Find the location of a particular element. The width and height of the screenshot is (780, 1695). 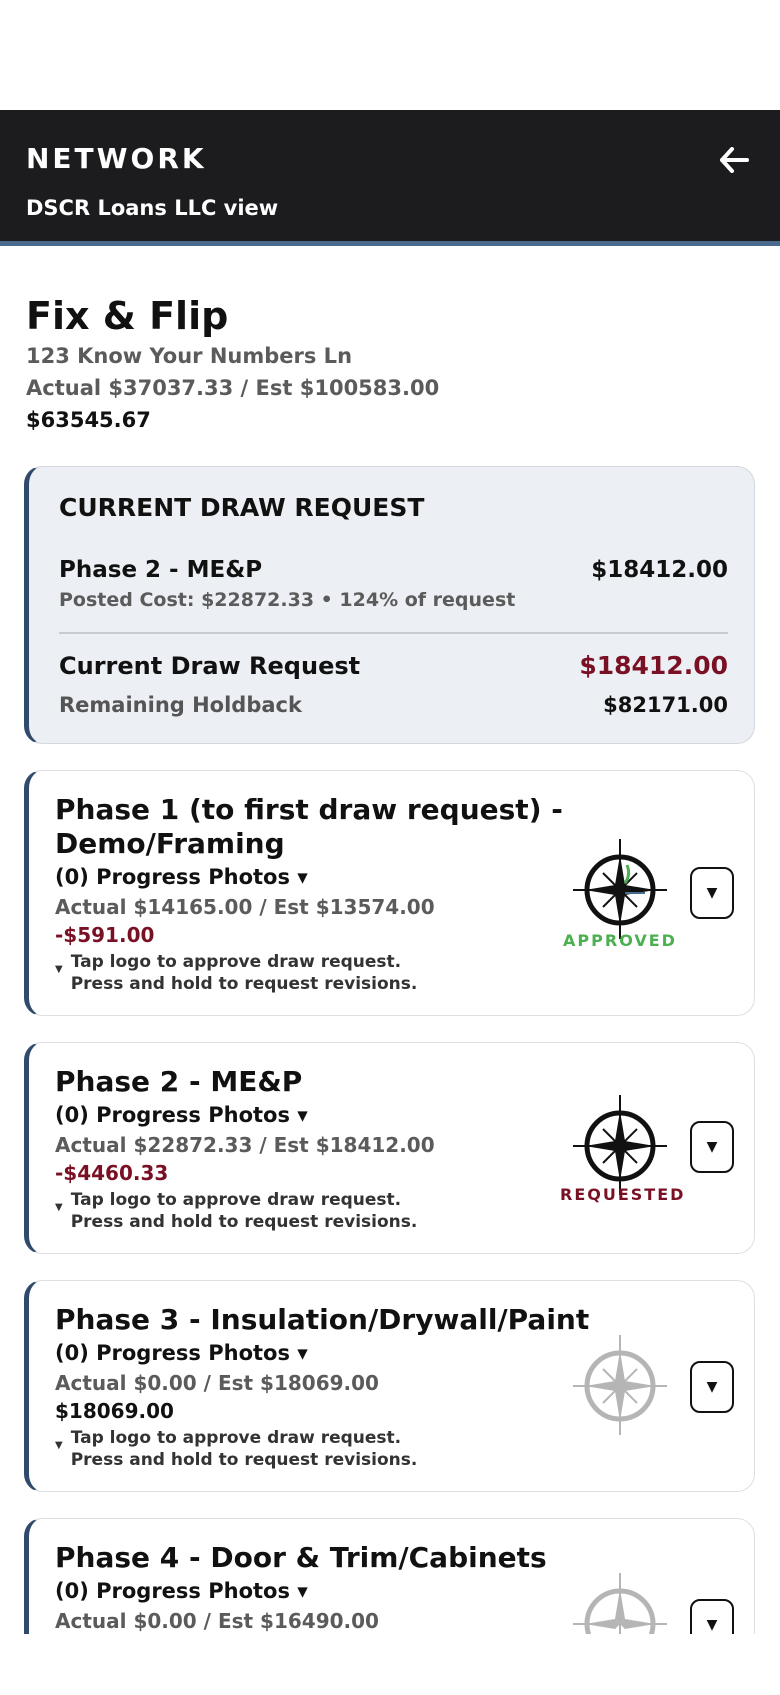

phase-title: Phase 3 - Insulation/Drywall/Paint is located at coordinates (322, 1319).